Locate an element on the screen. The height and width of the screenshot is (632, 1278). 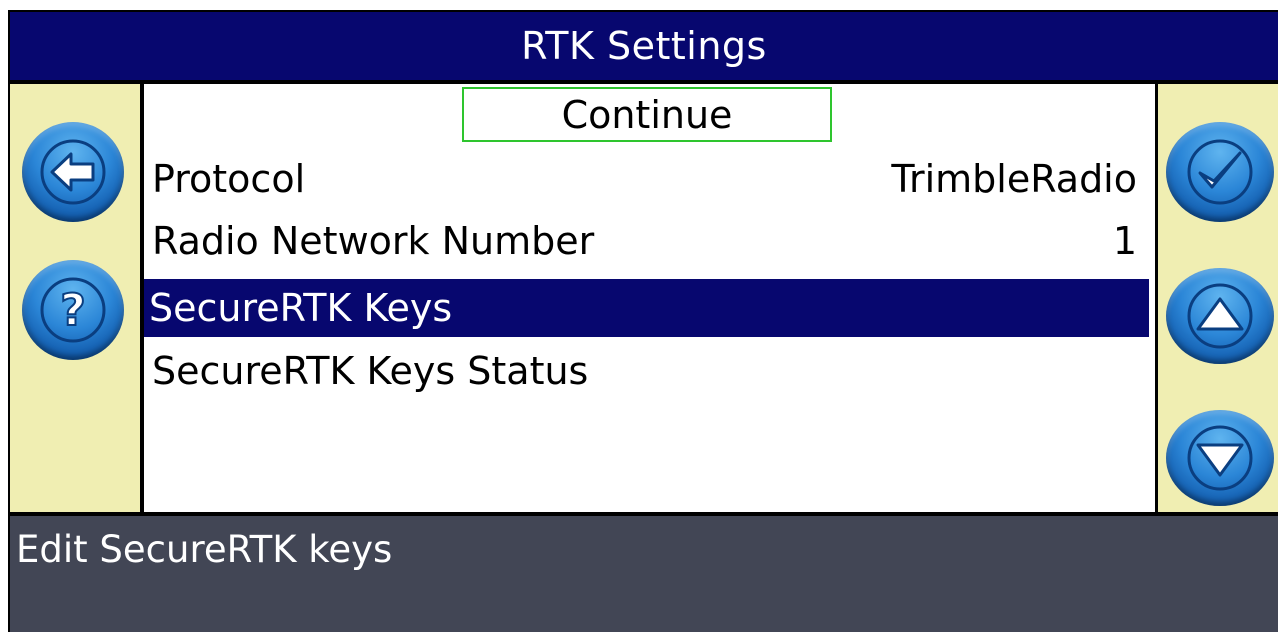
list-item-label: Protocol is located at coordinates (229, 179).